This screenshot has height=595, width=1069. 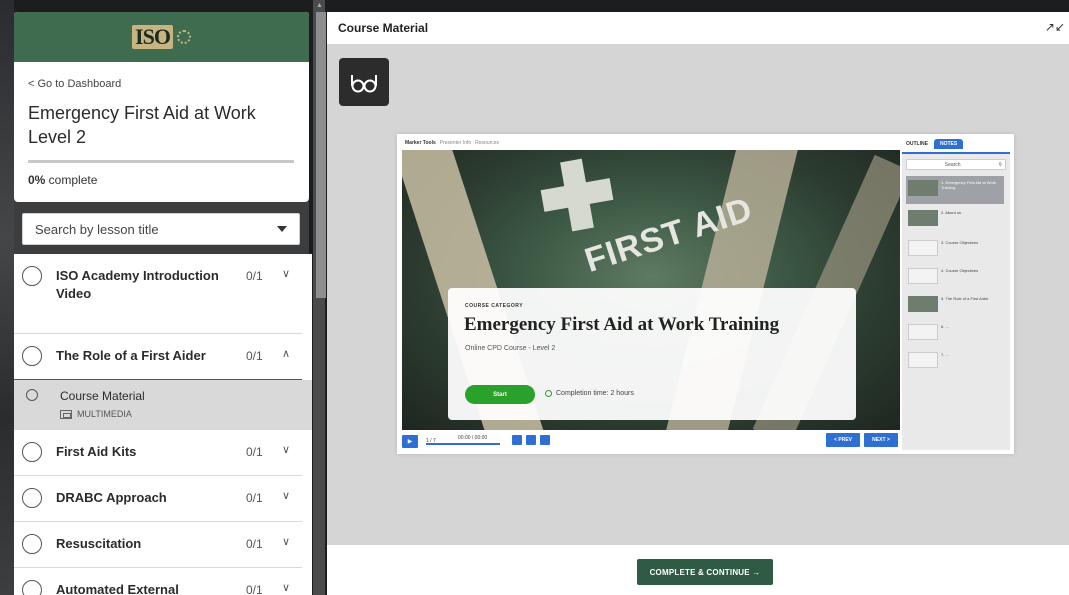 What do you see at coordinates (99, 543) in the screenshot?
I see `section-title: Resuscitation` at bounding box center [99, 543].